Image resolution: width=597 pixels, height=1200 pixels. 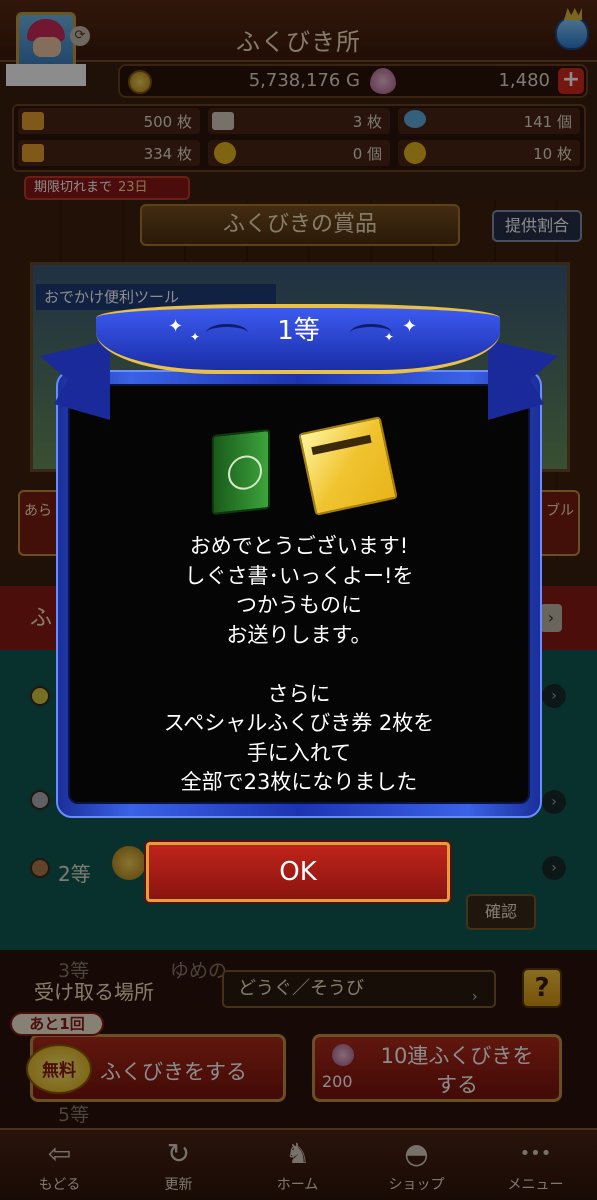 What do you see at coordinates (298, 331) in the screenshot?
I see `rank-title: 1等` at bounding box center [298, 331].